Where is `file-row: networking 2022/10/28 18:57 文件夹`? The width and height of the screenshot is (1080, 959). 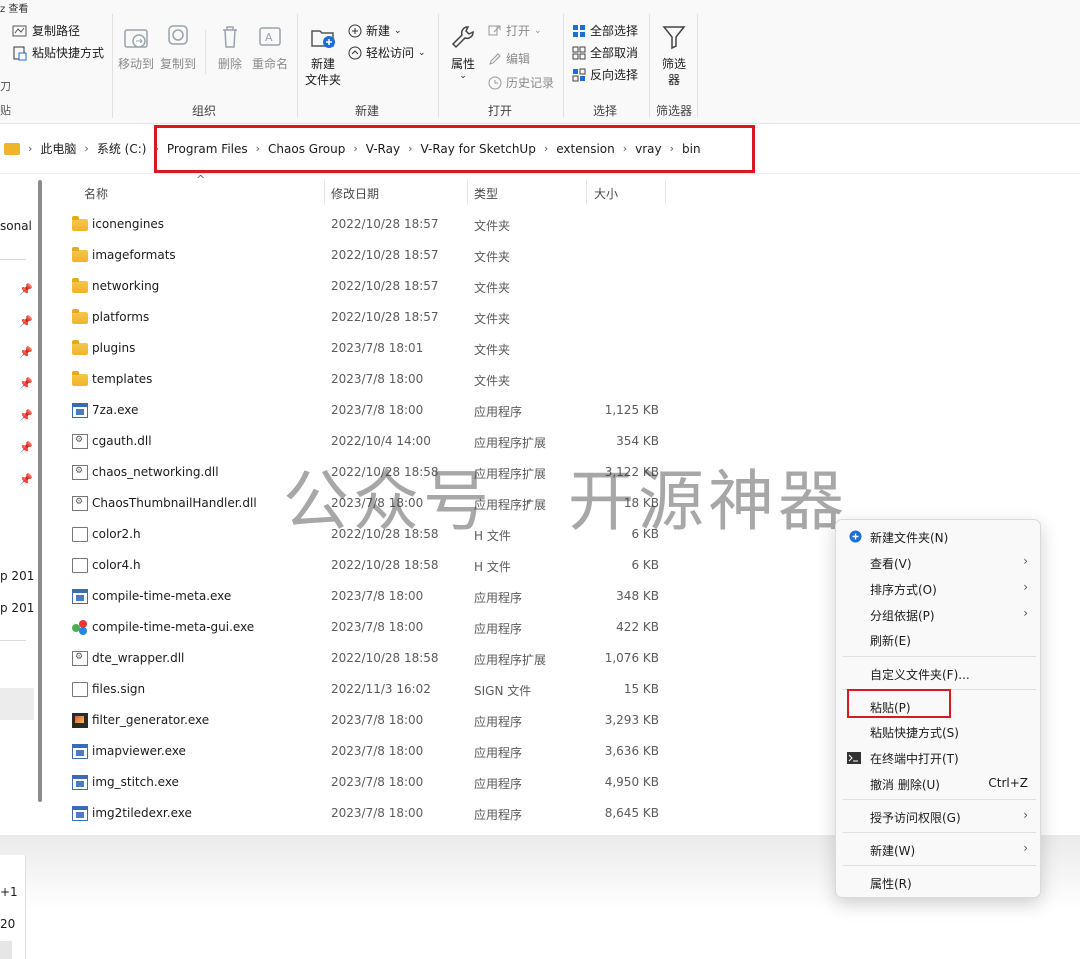
file-row: networking 2022/10/28 18:57 文件夹 is located at coordinates (370, 286).